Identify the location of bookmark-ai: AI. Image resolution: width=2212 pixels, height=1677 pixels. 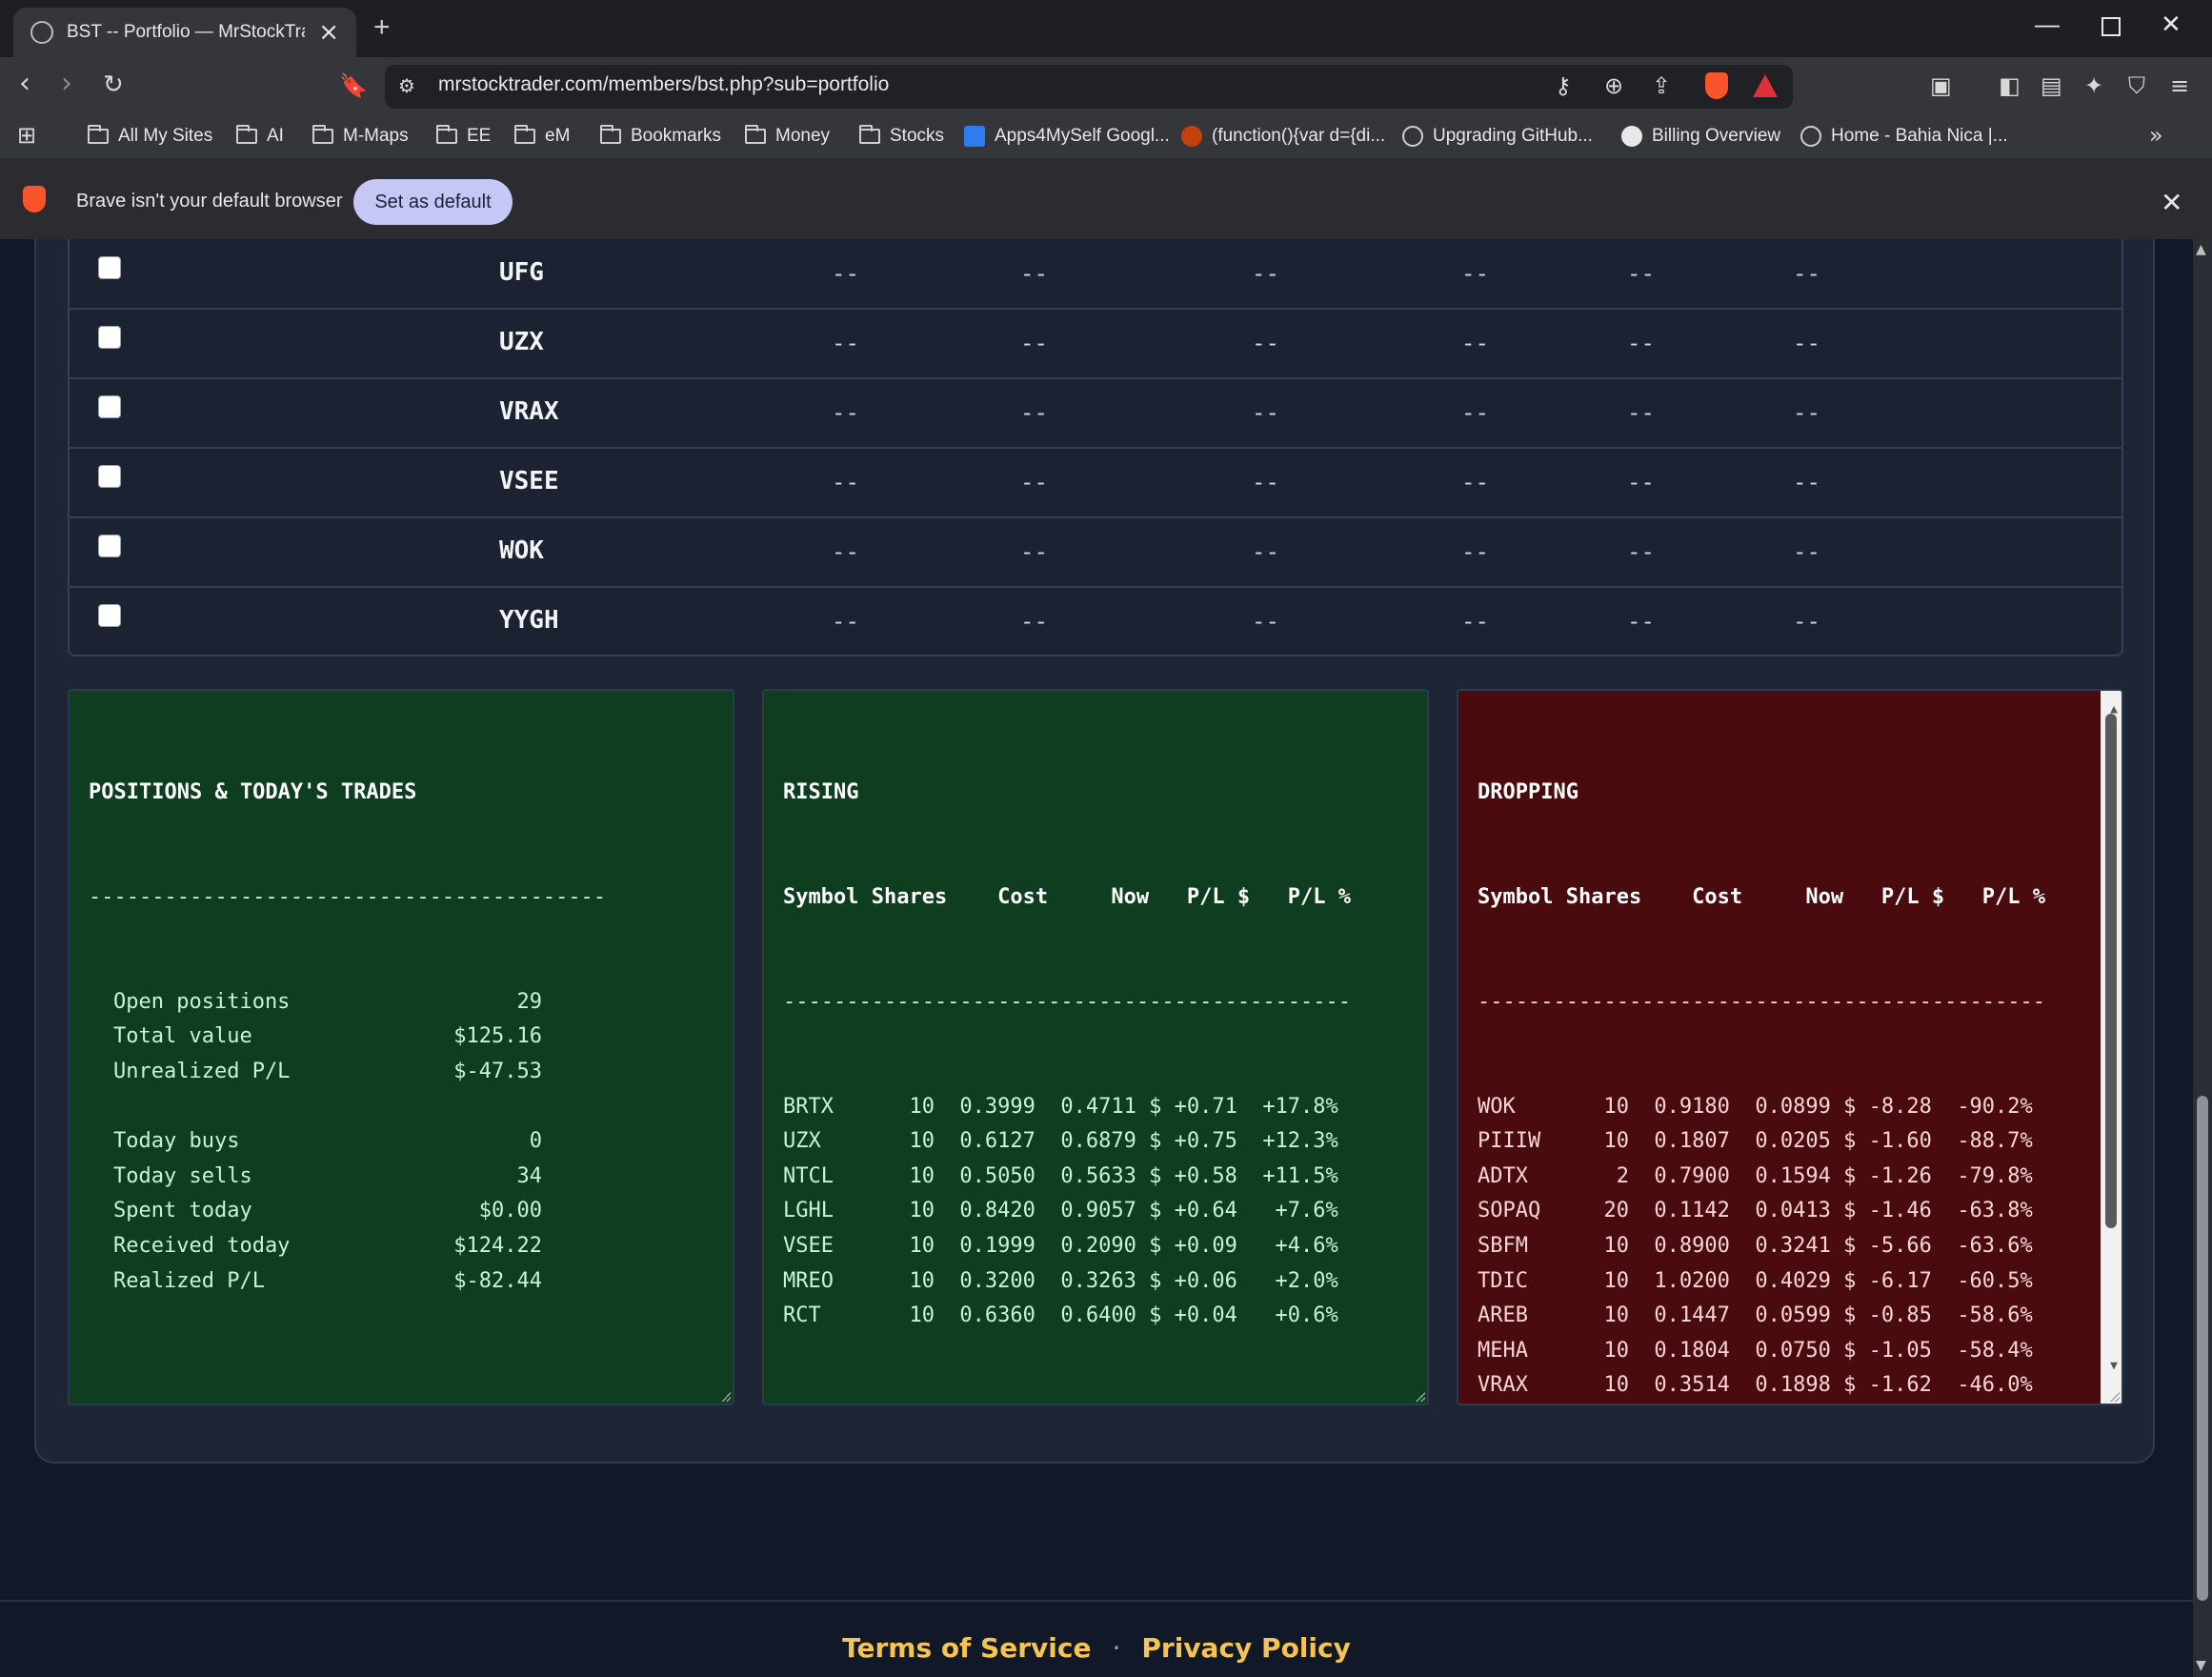
(260, 136).